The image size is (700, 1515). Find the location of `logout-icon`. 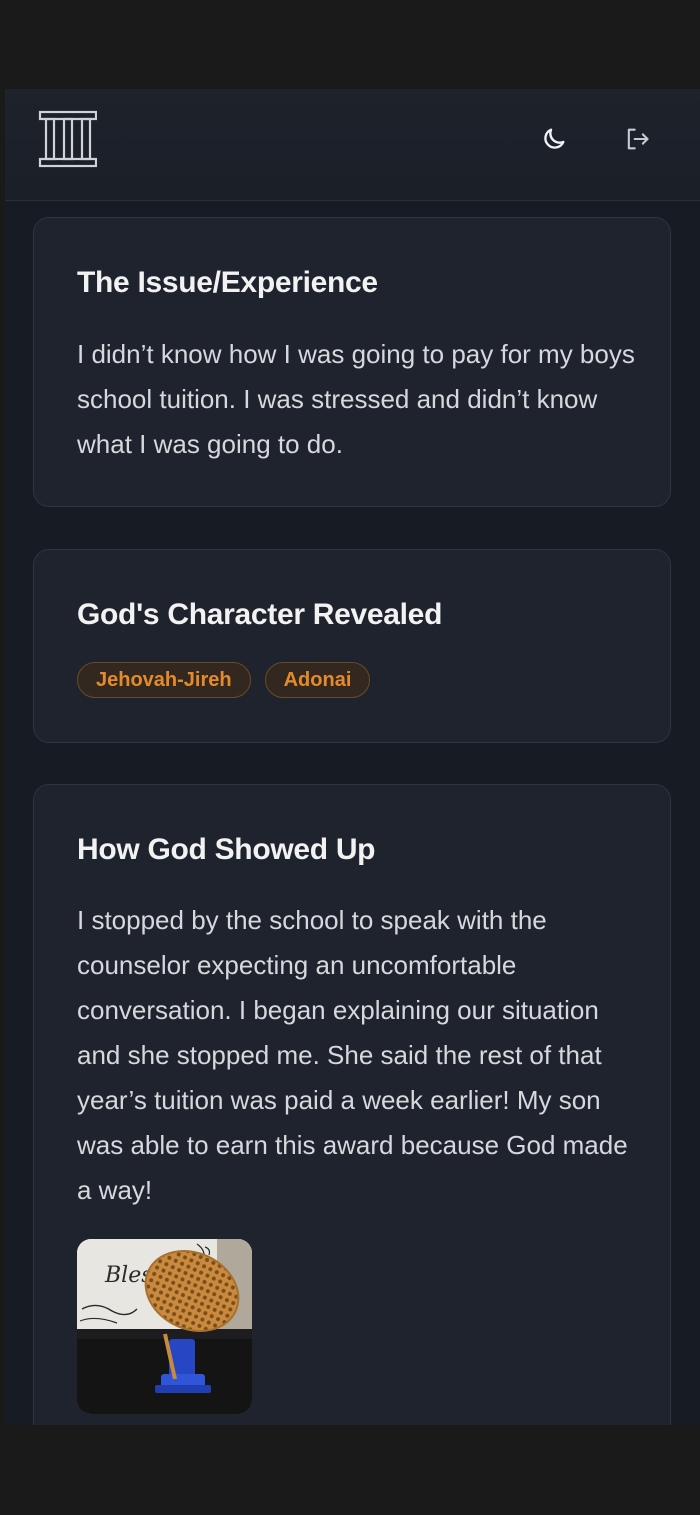

logout-icon is located at coordinates (638, 139).